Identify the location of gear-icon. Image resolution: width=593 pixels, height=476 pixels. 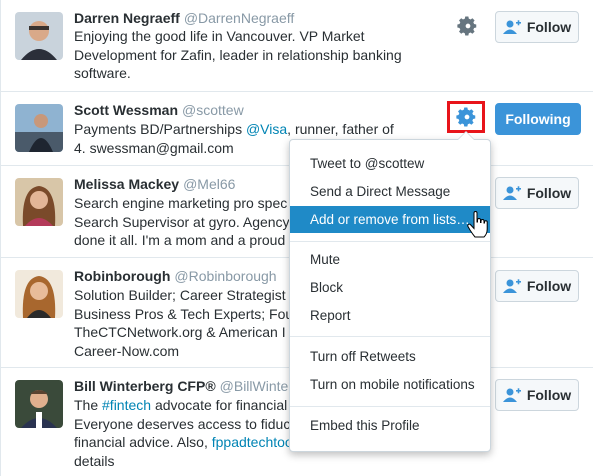
(468, 26).